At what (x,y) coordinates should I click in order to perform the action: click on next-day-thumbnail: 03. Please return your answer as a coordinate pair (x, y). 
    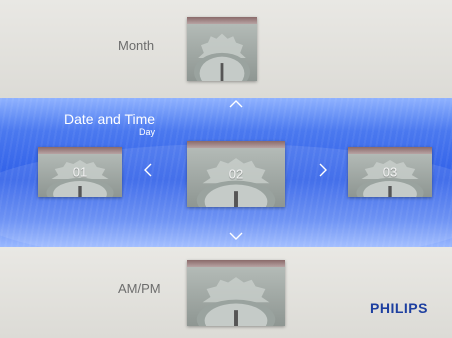
    Looking at the image, I should click on (390, 172).